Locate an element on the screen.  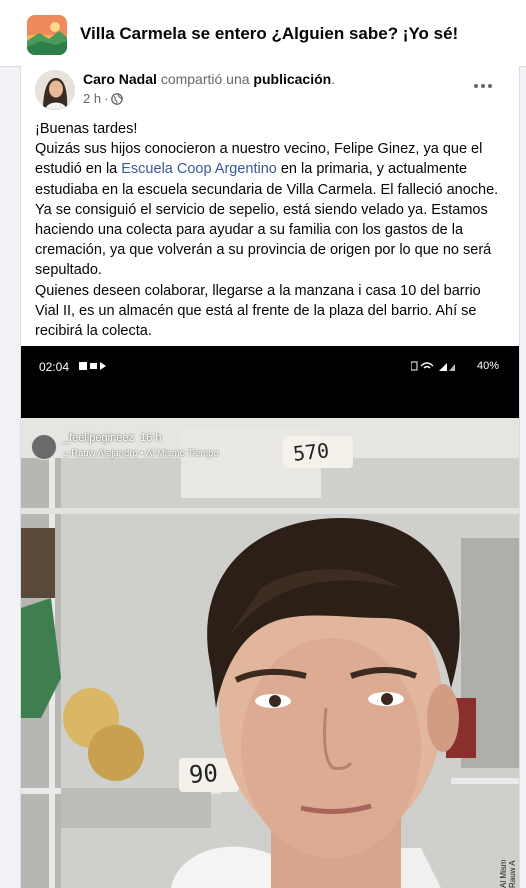
more-options-button is located at coordinates (483, 86).